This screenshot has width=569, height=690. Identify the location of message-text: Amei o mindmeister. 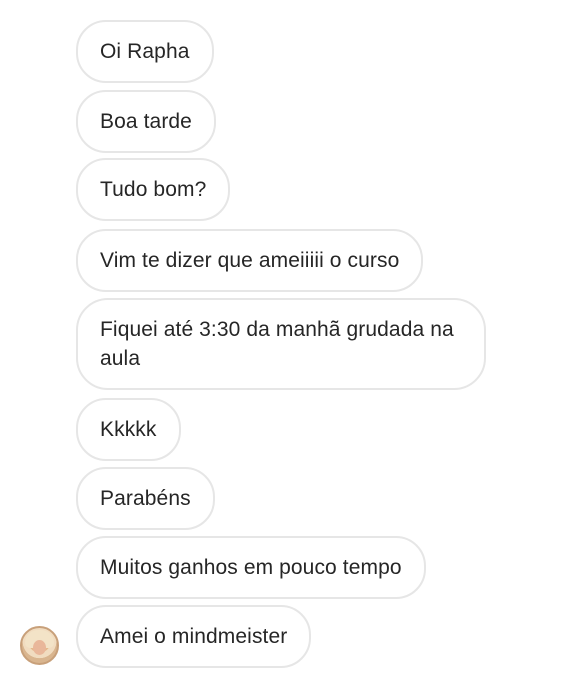
(194, 636).